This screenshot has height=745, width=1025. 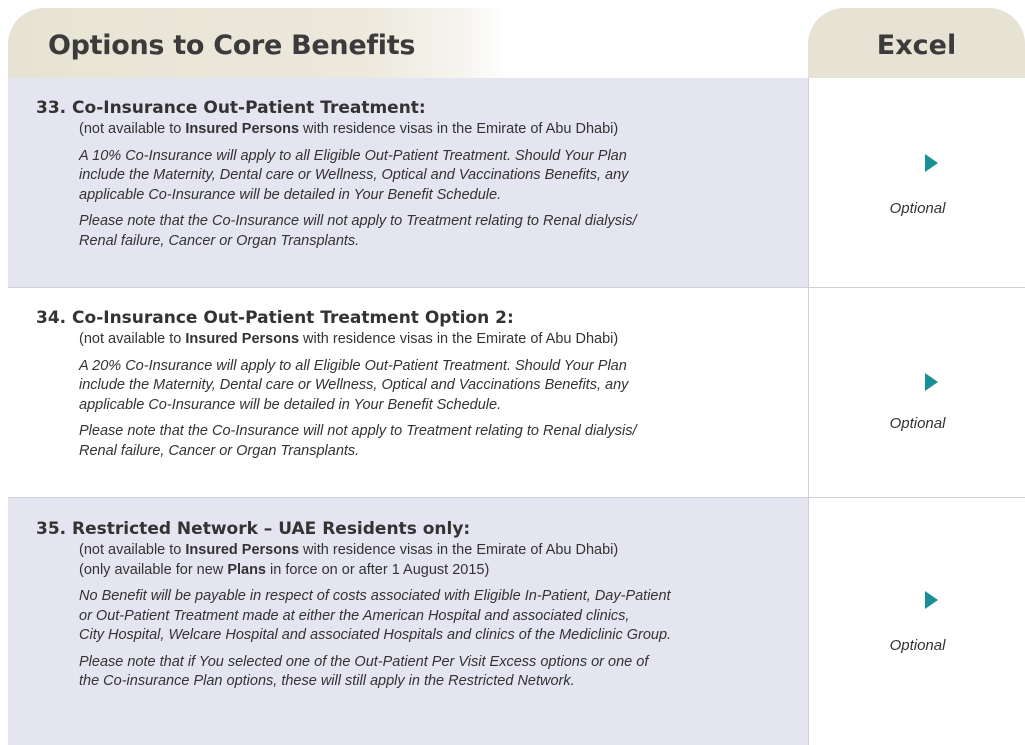 What do you see at coordinates (378, 569) in the screenshot?
I see `note-text: in force on or after 1 August 2015)` at bounding box center [378, 569].